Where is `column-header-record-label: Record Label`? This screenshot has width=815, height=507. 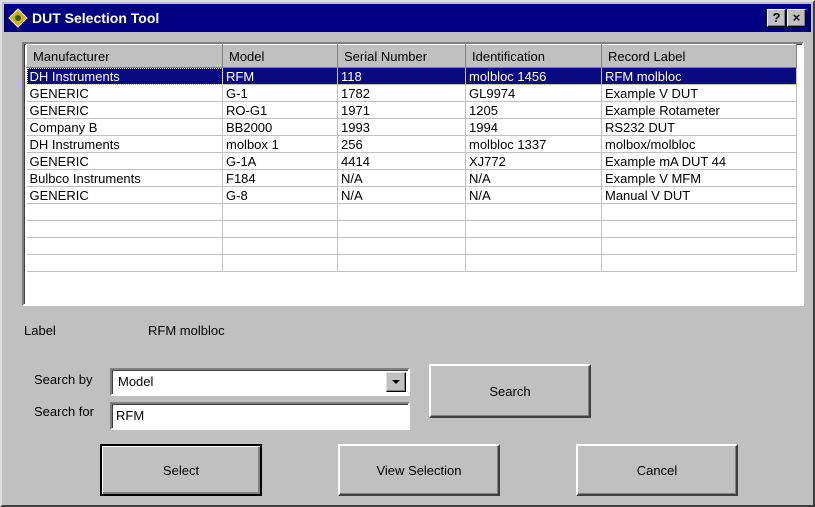 column-header-record-label: Record Label is located at coordinates (699, 56).